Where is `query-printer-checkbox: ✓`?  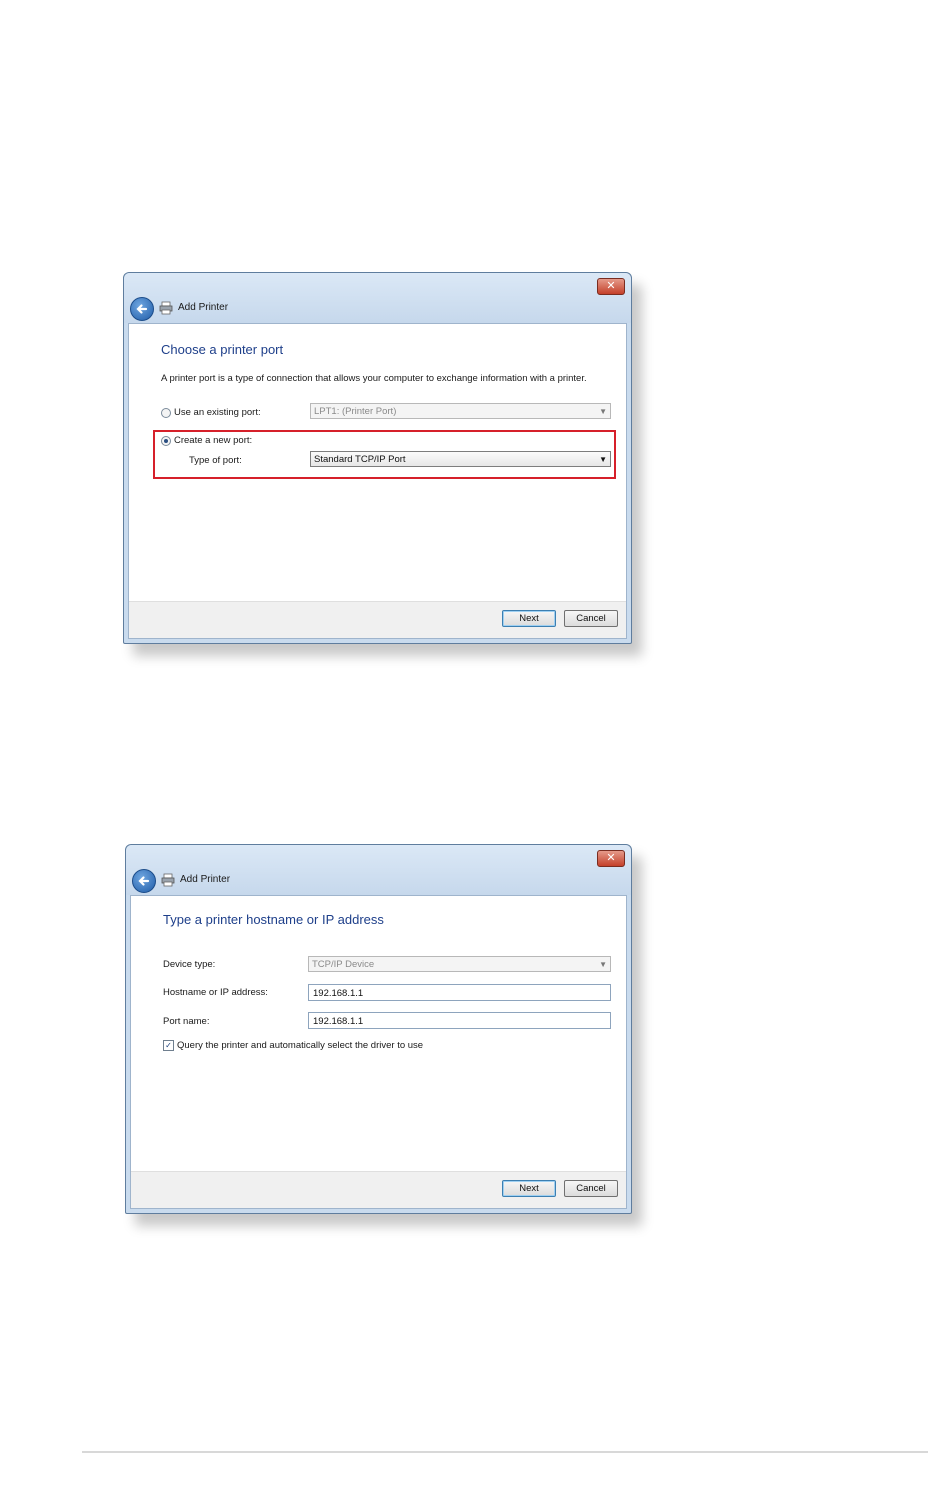
query-printer-checkbox: ✓ is located at coordinates (168, 1045).